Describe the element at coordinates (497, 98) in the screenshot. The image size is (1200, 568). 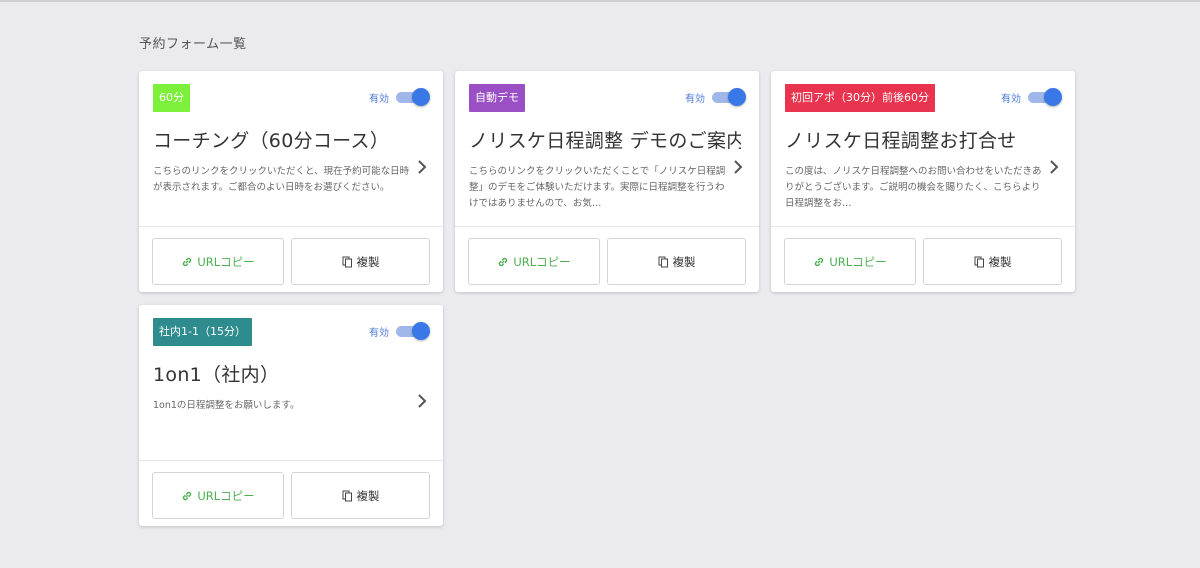
I see `category-badge: 自動デモ` at that location.